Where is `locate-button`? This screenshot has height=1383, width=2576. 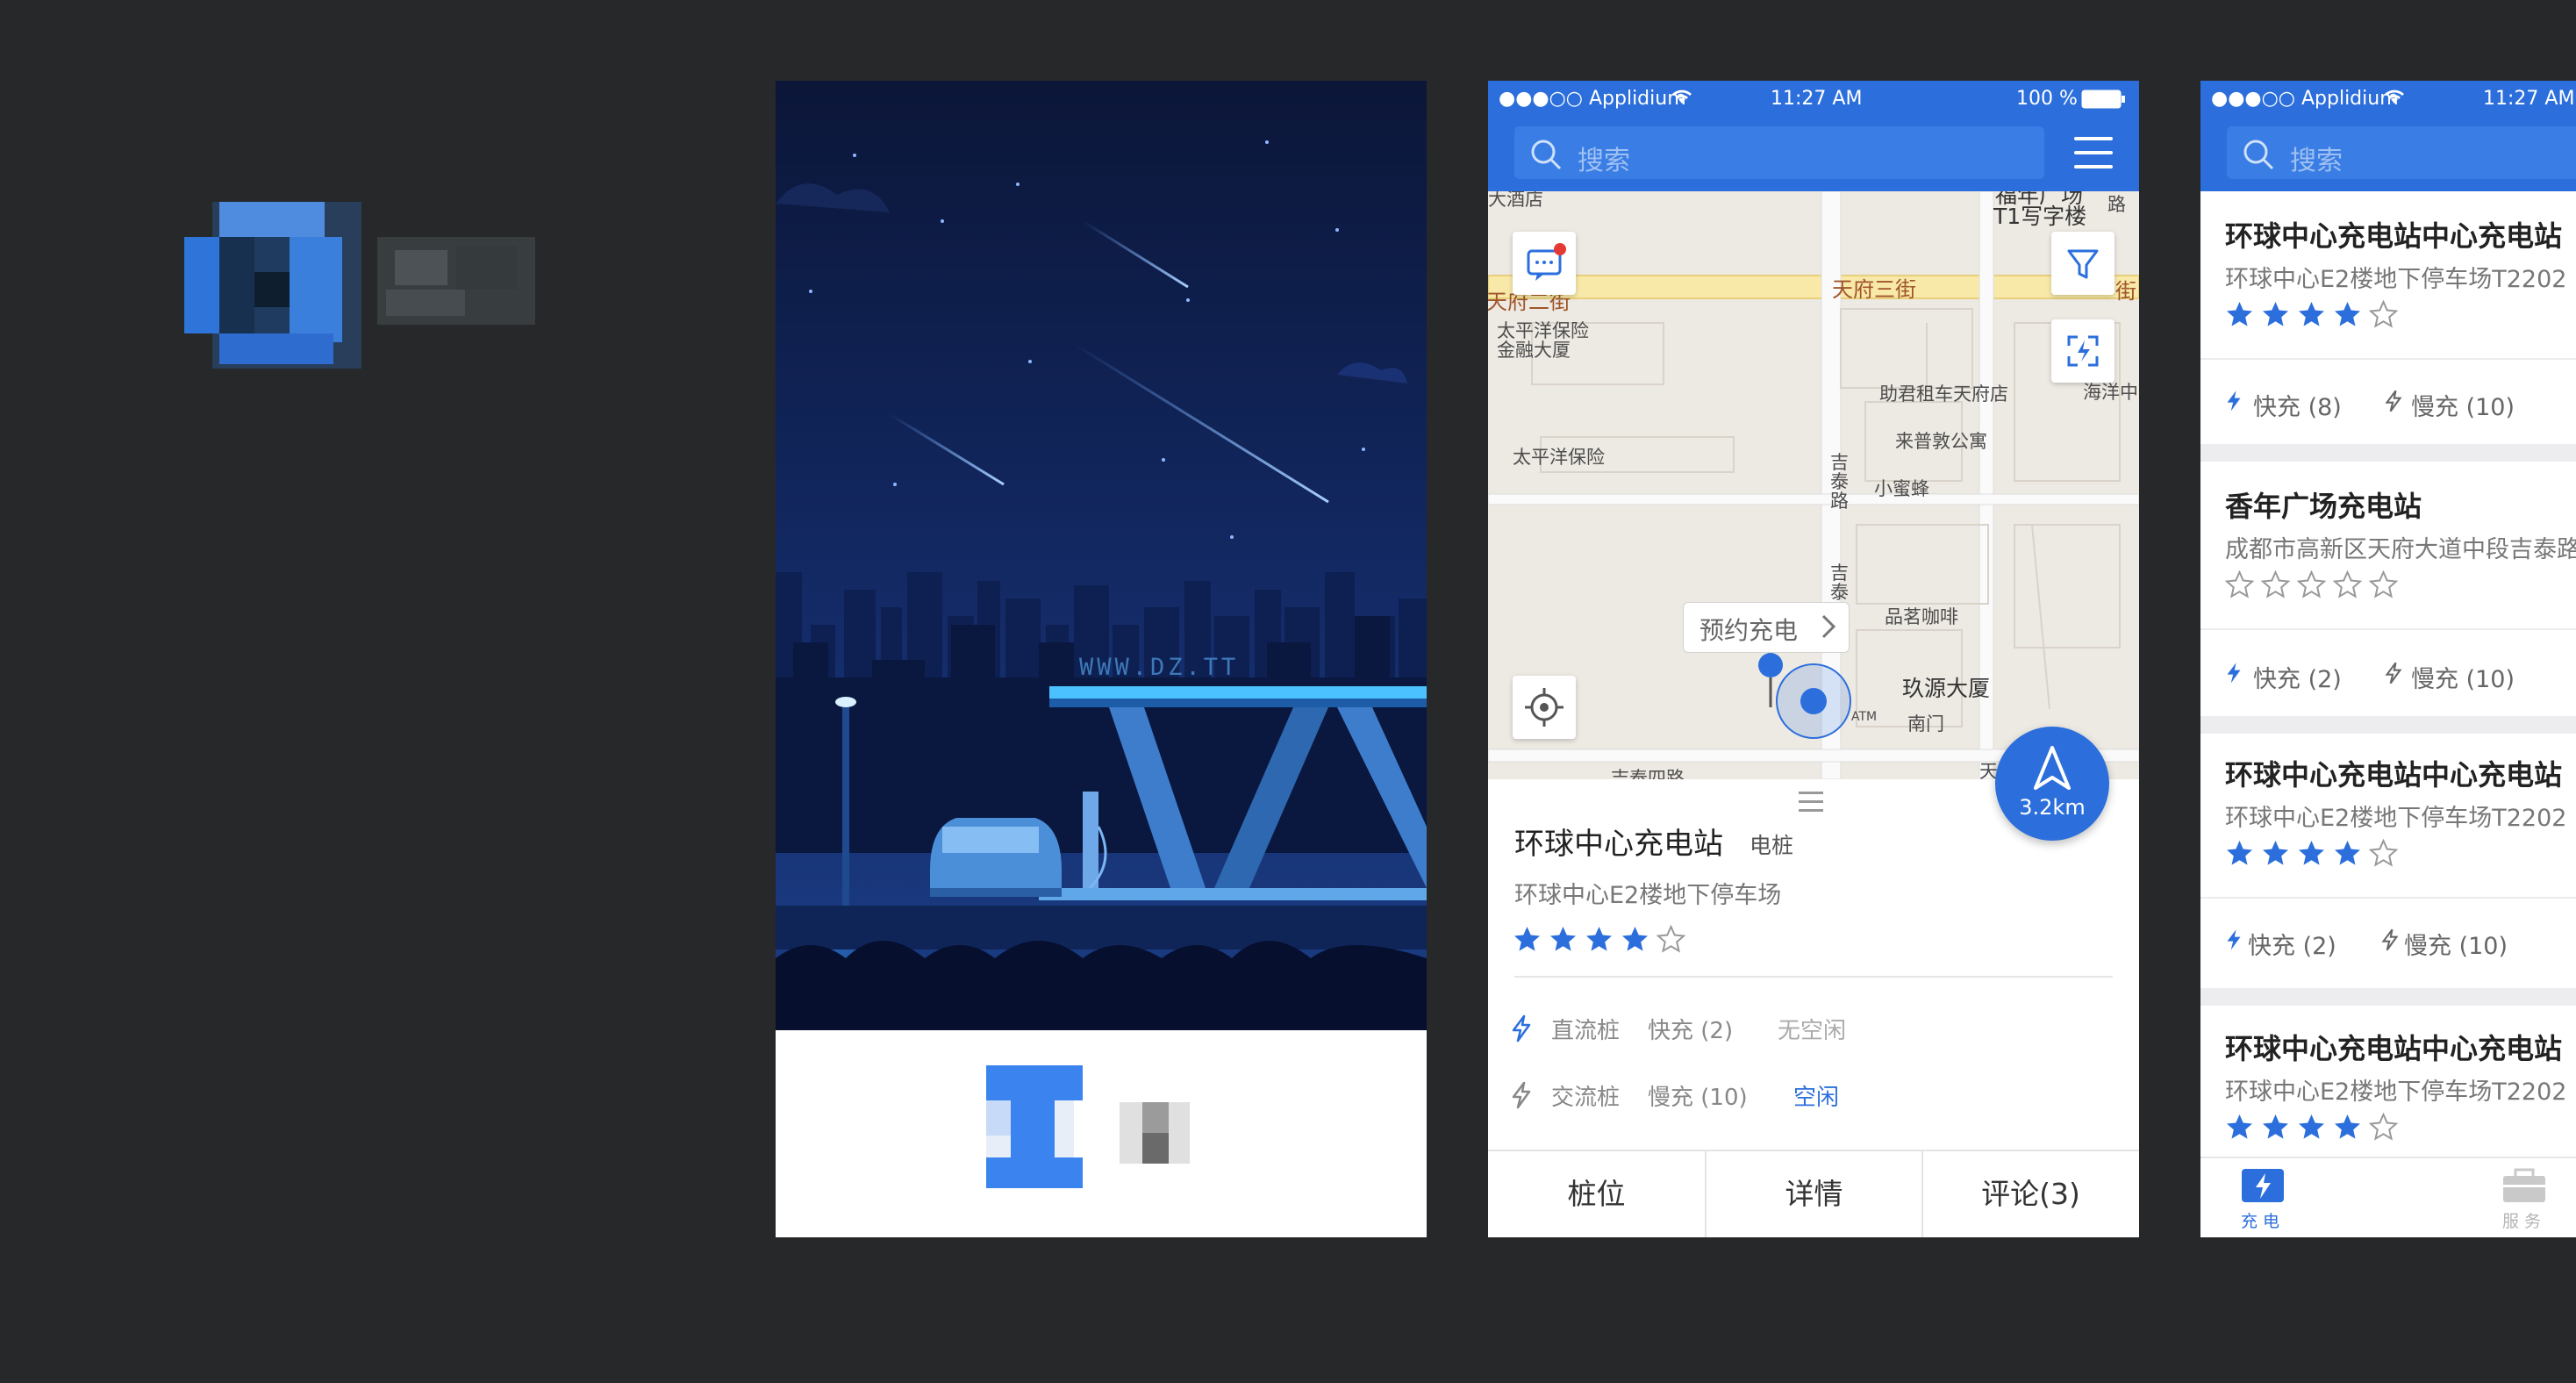 locate-button is located at coordinates (1544, 707).